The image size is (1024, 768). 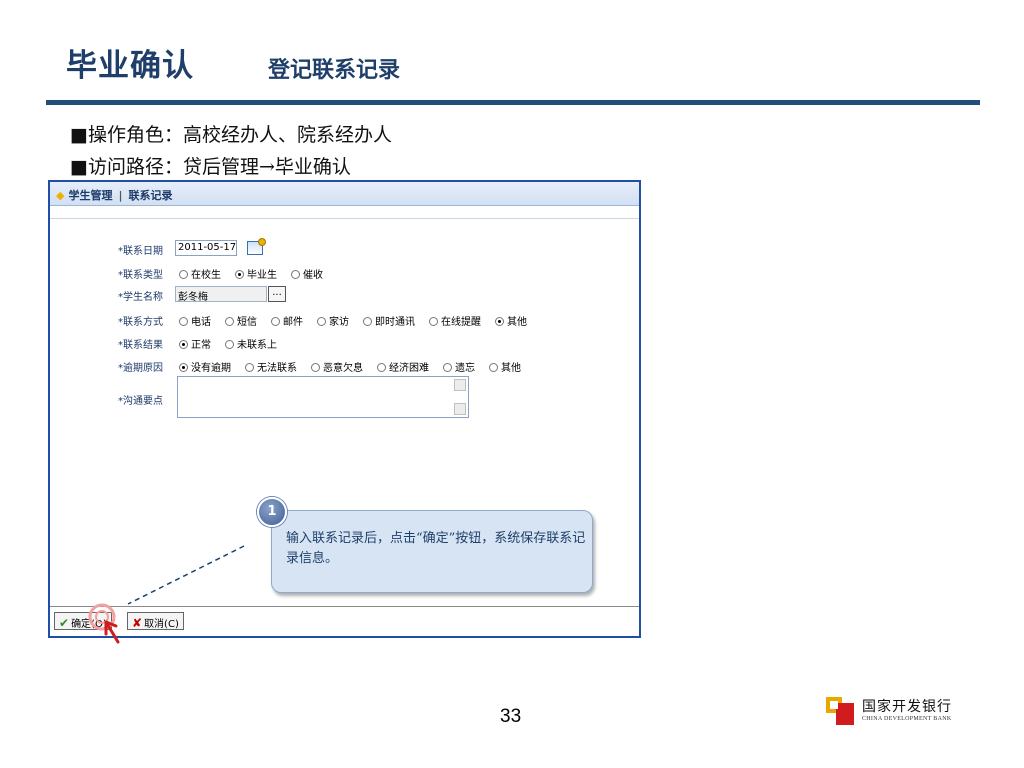 What do you see at coordinates (60, 195) in the screenshot?
I see `diamond-icon: ◆` at bounding box center [60, 195].